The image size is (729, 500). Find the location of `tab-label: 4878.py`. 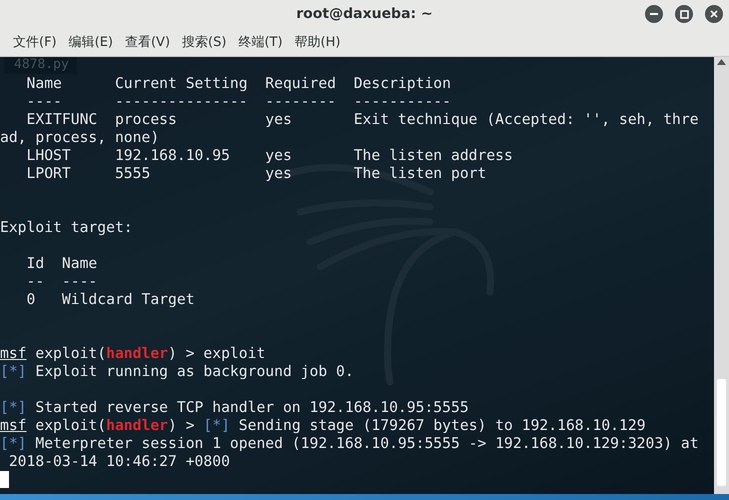

tab-label: 4878.py is located at coordinates (40, 65).